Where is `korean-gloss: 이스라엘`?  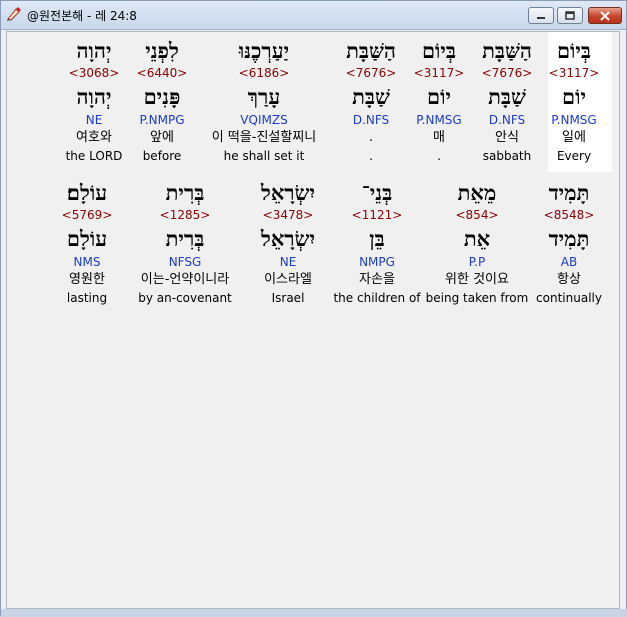 korean-gloss: 이스라엘 is located at coordinates (288, 279).